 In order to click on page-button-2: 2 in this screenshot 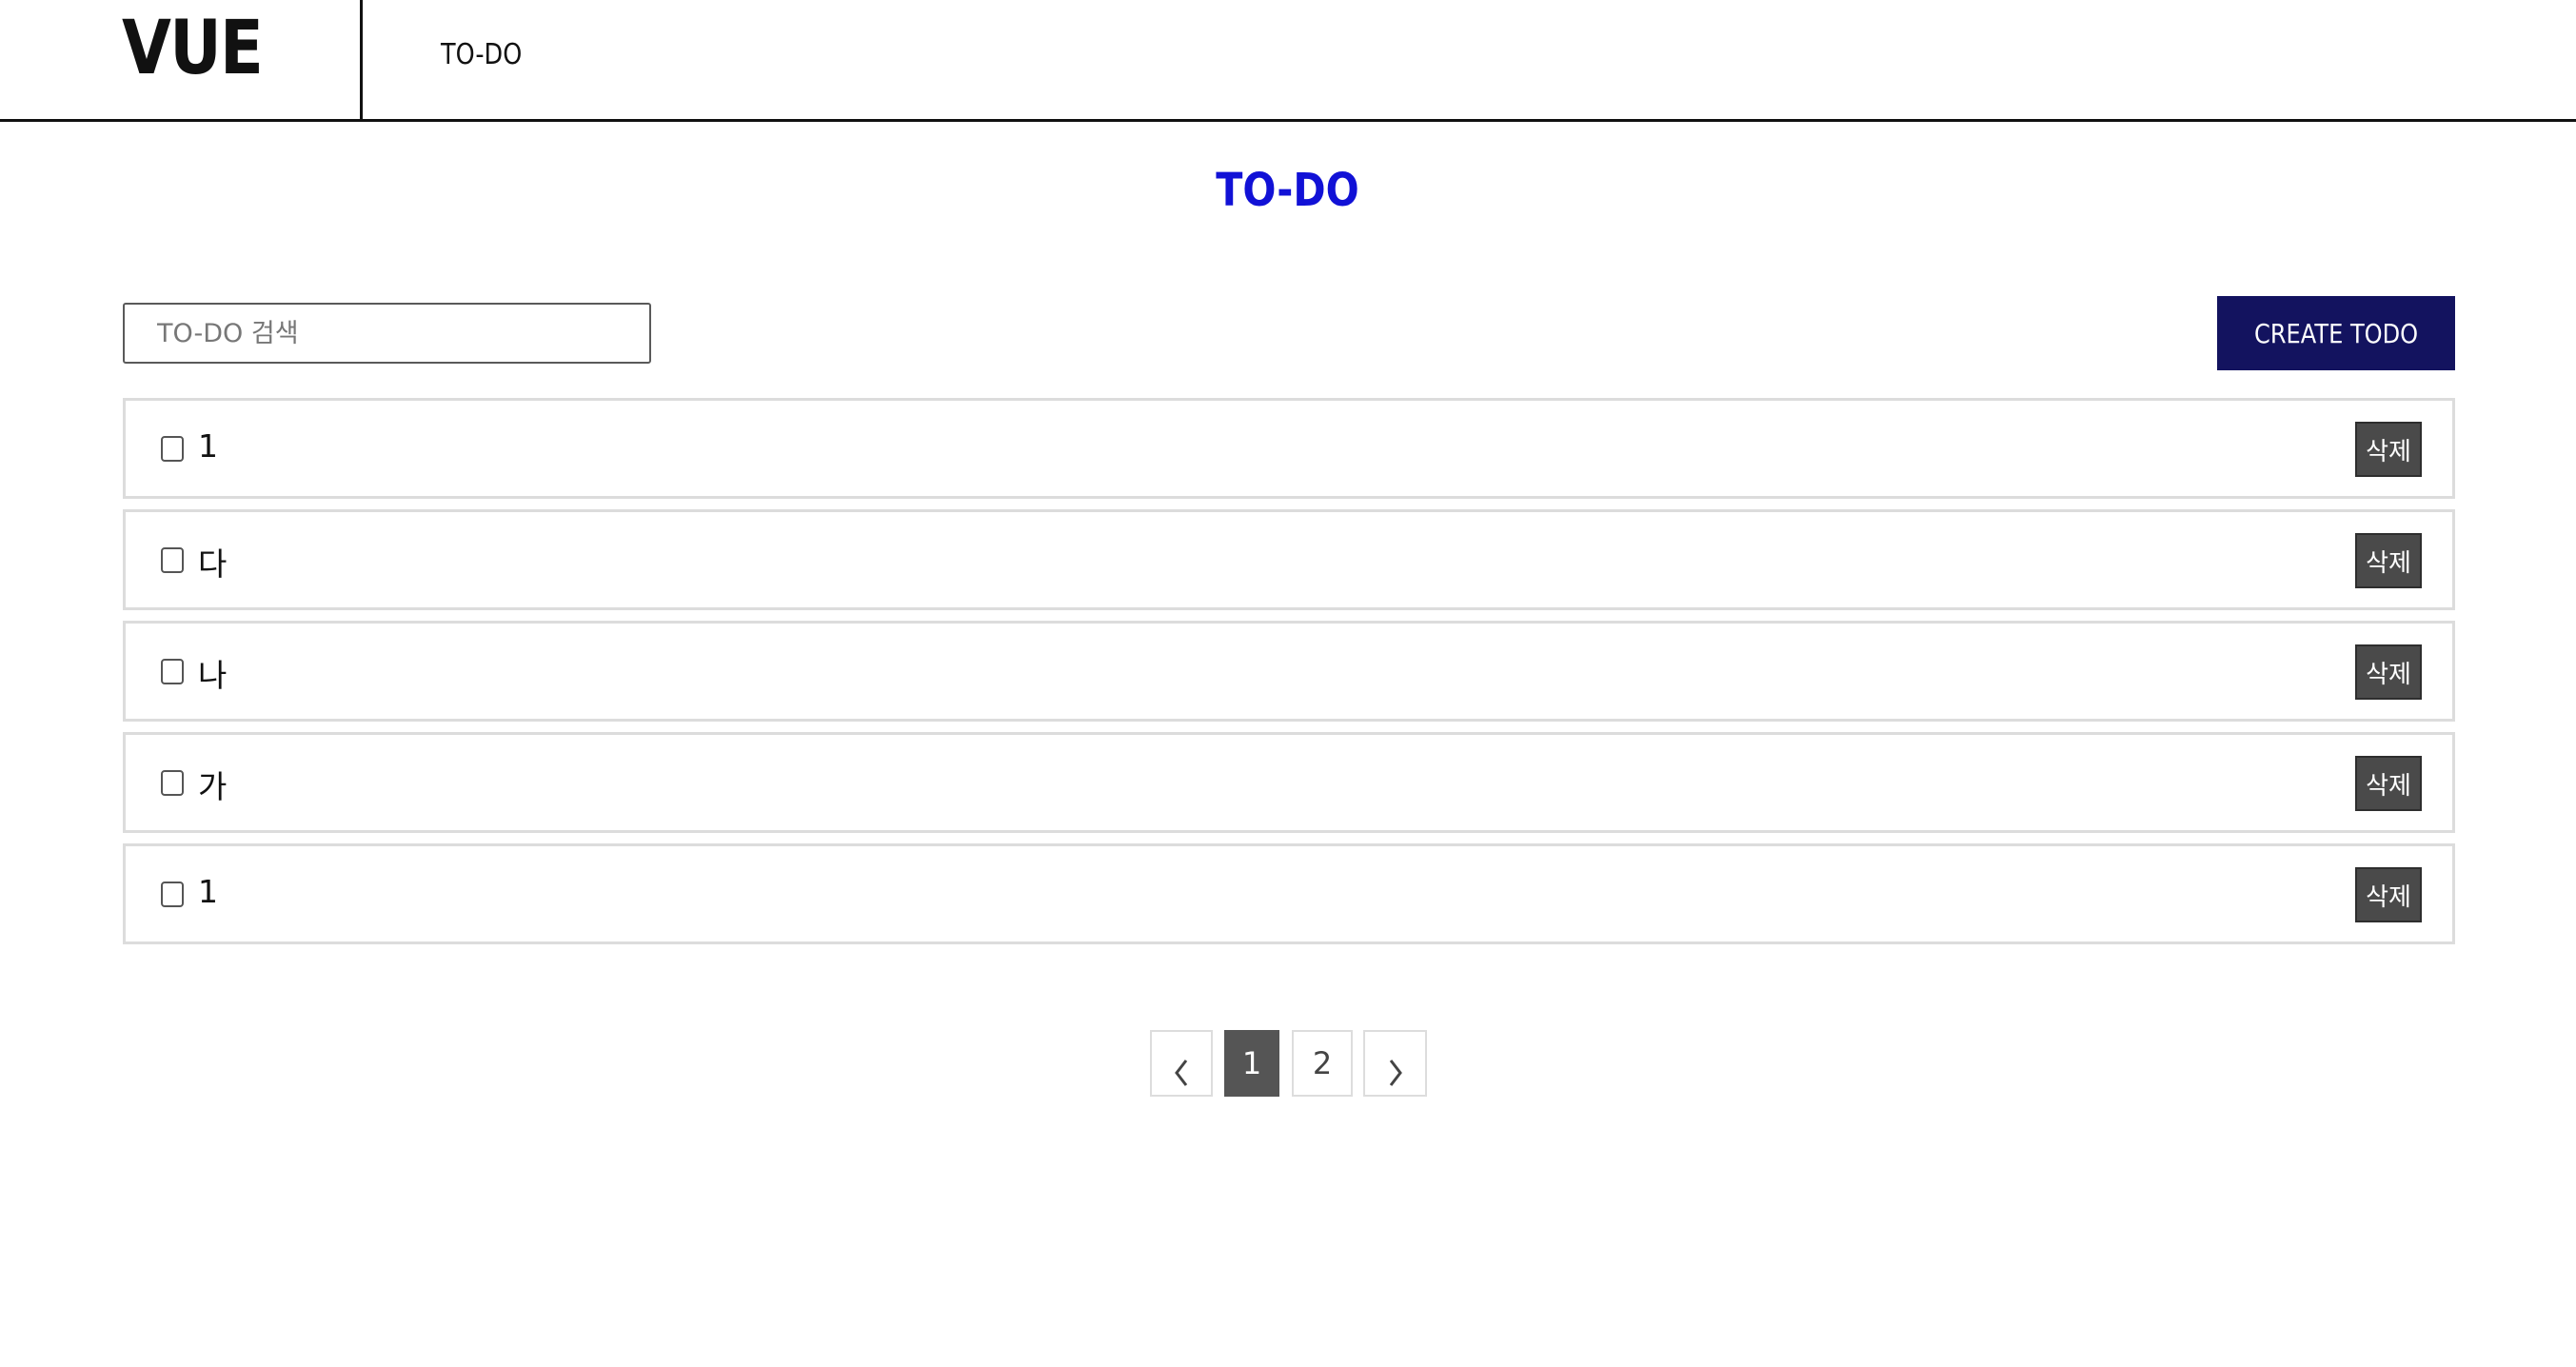, I will do `click(1322, 1063)`.